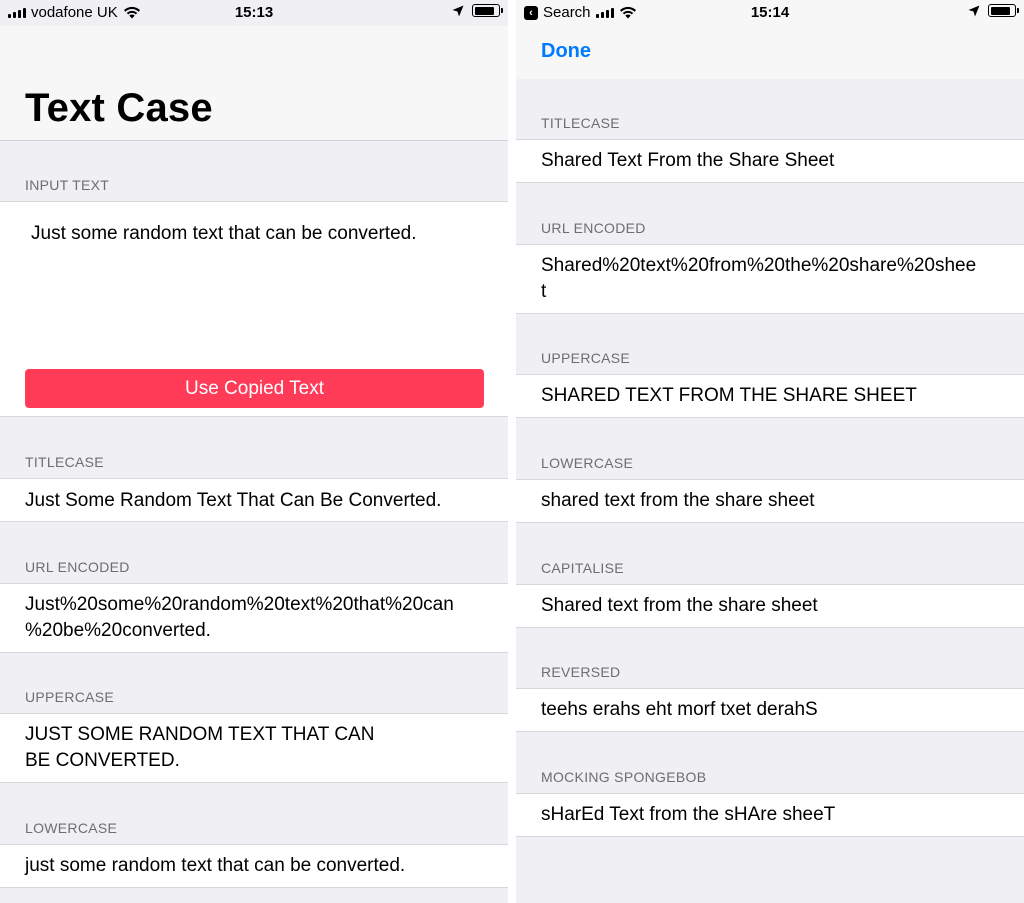 The image size is (1024, 903). I want to click on status-time: 15:14, so click(770, 12).